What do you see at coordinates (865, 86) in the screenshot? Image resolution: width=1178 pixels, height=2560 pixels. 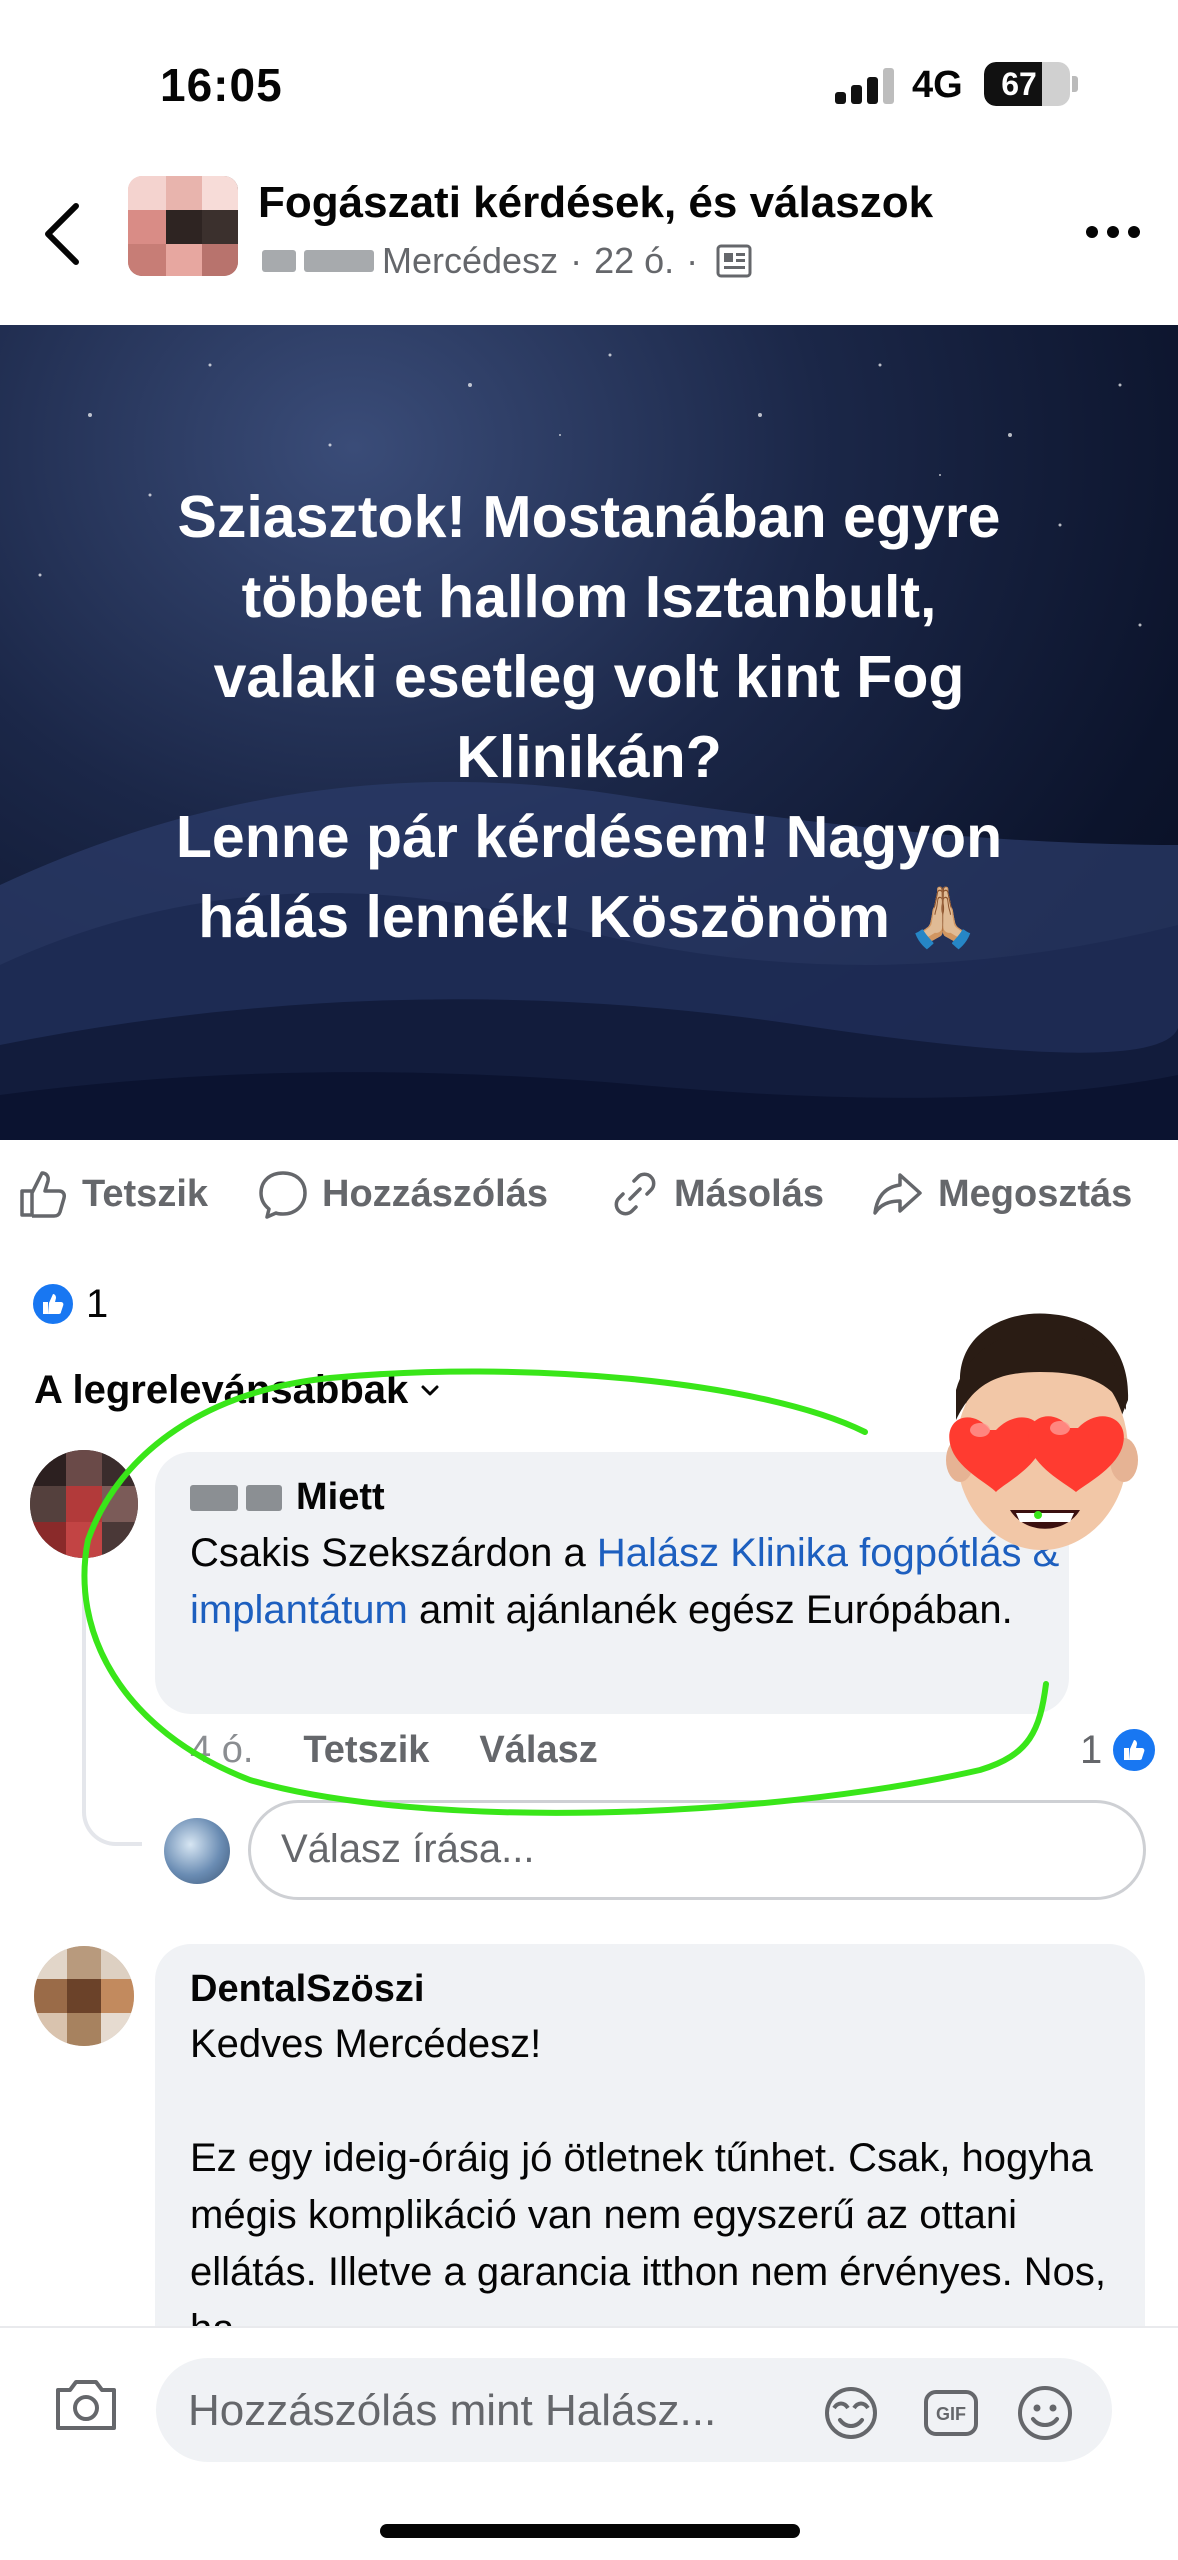 I see `signal-icon` at bounding box center [865, 86].